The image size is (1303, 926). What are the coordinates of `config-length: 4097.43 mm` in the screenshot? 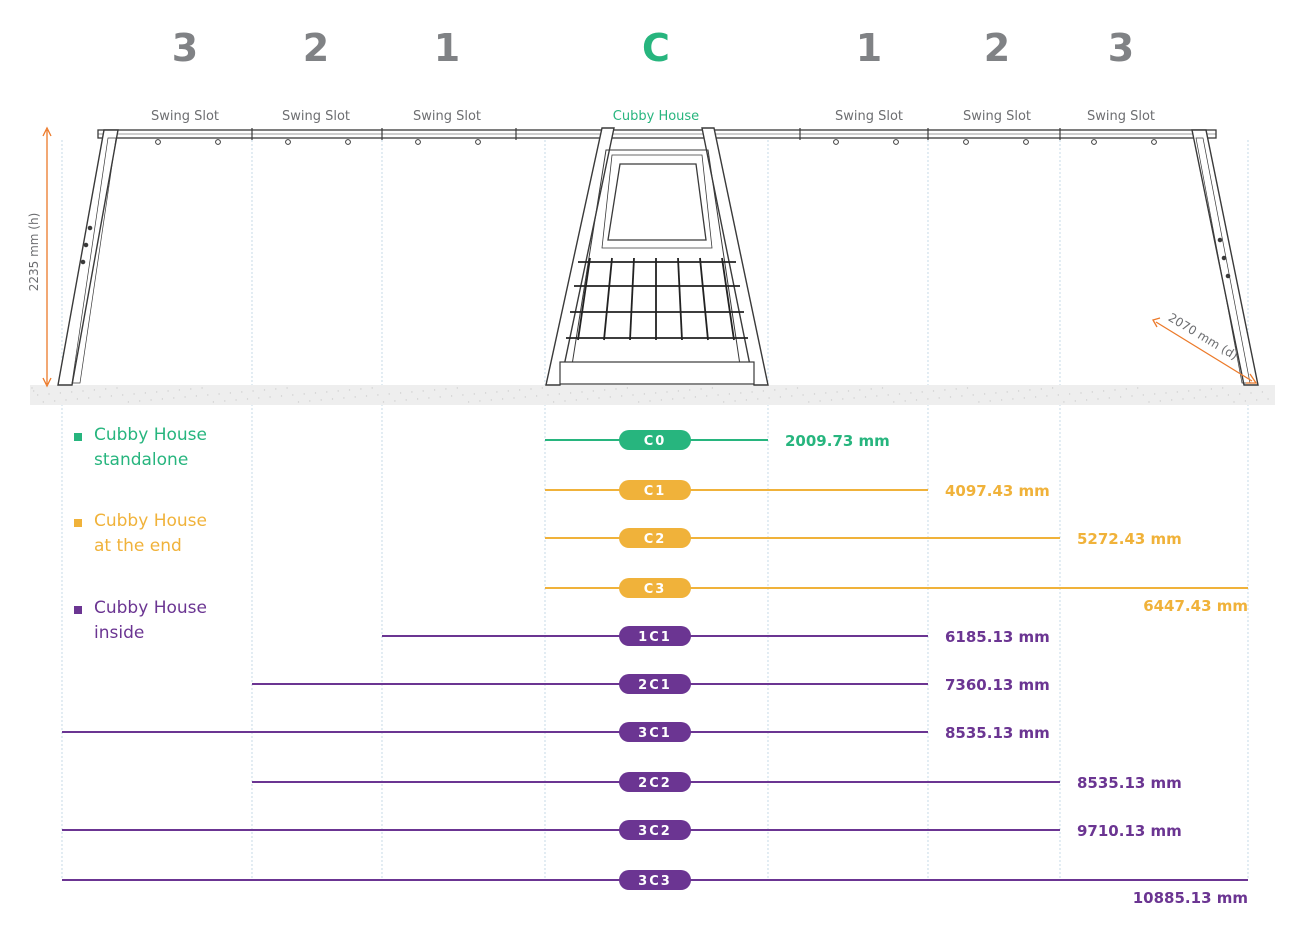 It's located at (997, 491).